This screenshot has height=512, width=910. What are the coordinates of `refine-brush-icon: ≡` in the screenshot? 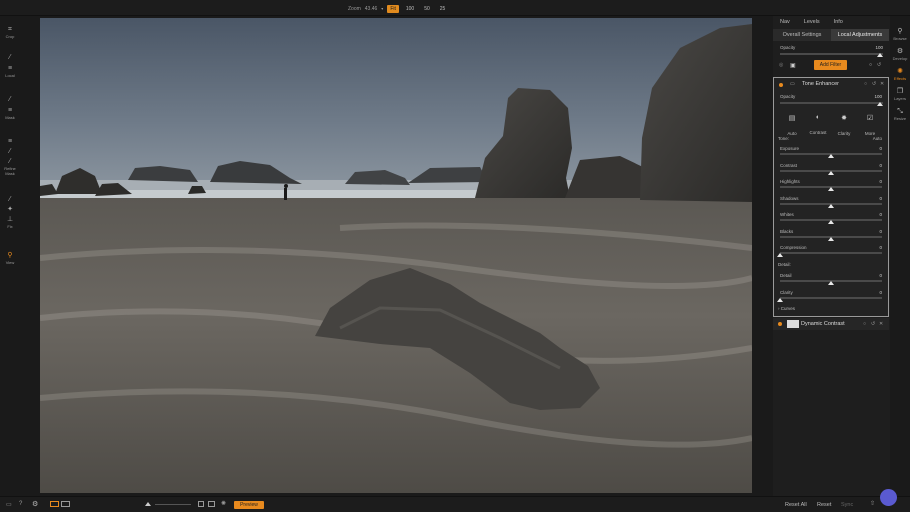 It's located at (10, 141).